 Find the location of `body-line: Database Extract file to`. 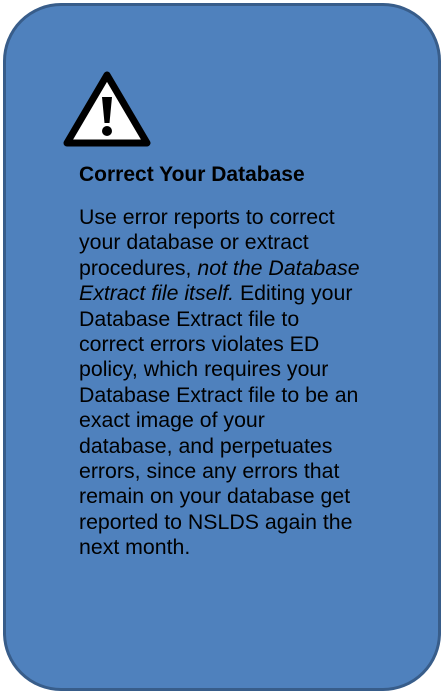

body-line: Database Extract file to is located at coordinates (189, 318).